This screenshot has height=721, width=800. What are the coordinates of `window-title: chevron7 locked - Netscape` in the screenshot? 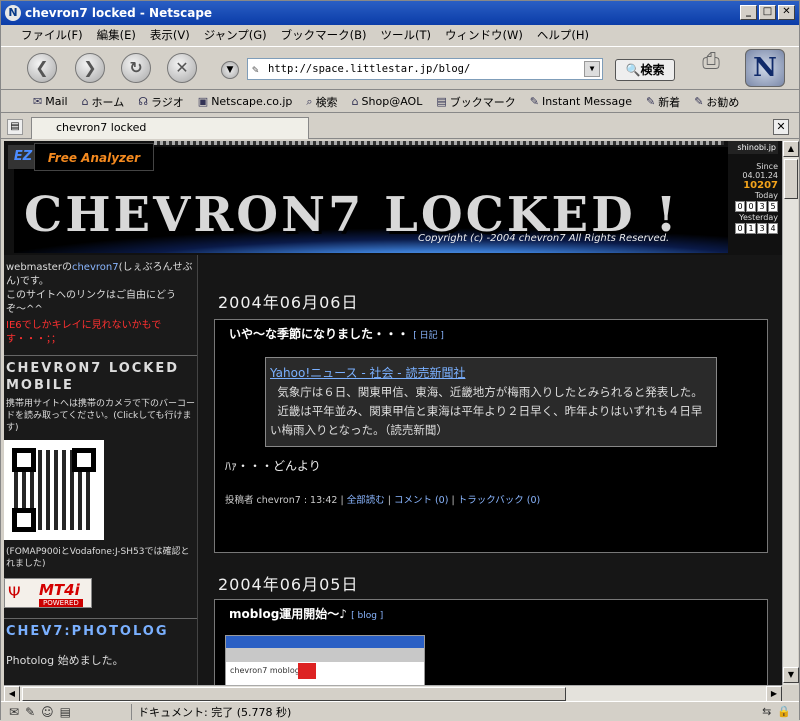 It's located at (119, 13).